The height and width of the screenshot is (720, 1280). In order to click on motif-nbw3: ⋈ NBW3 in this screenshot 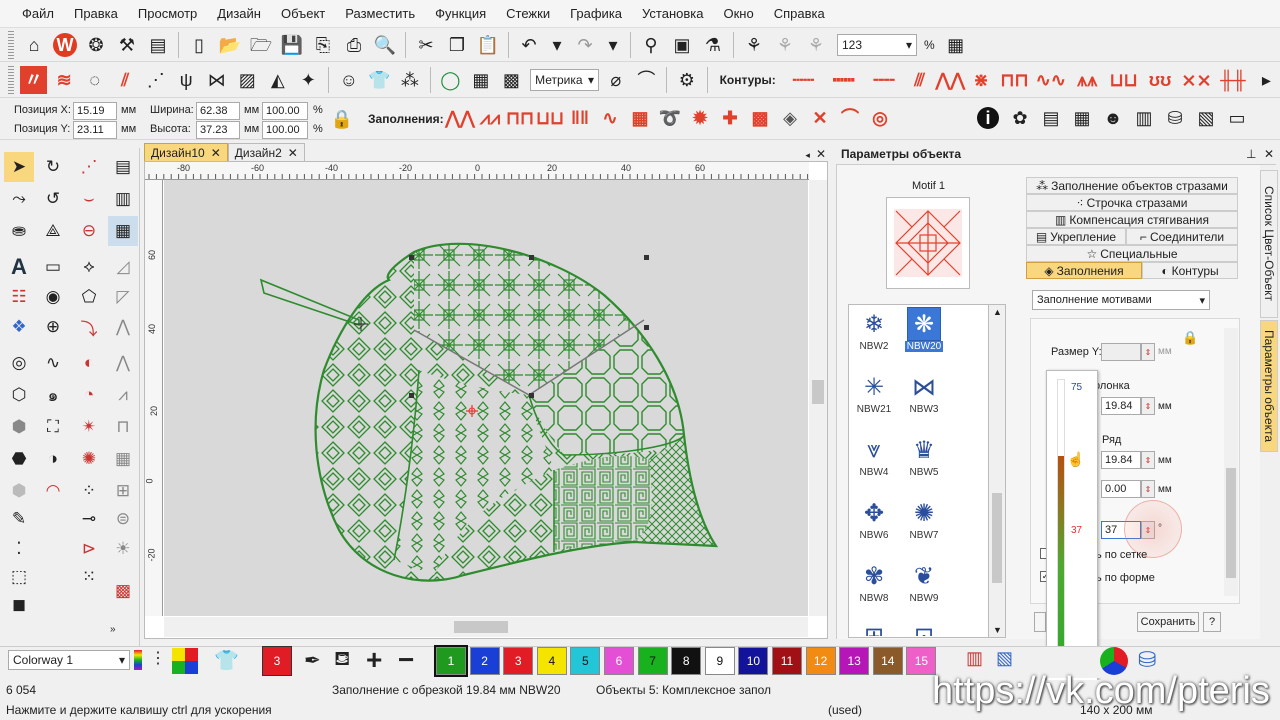, I will do `click(924, 400)`.